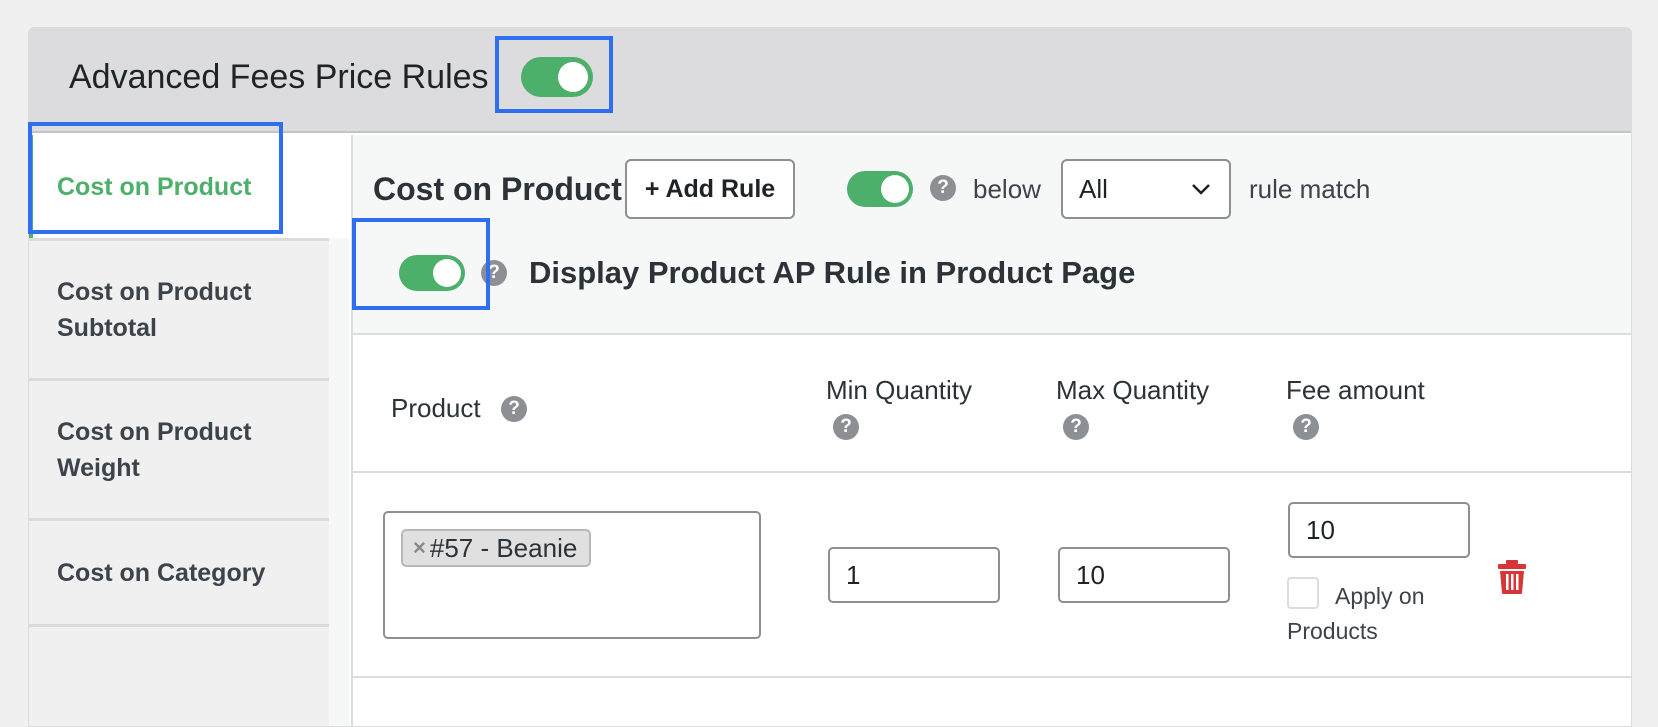  I want to click on section-title: Cost on Product, so click(497, 189).